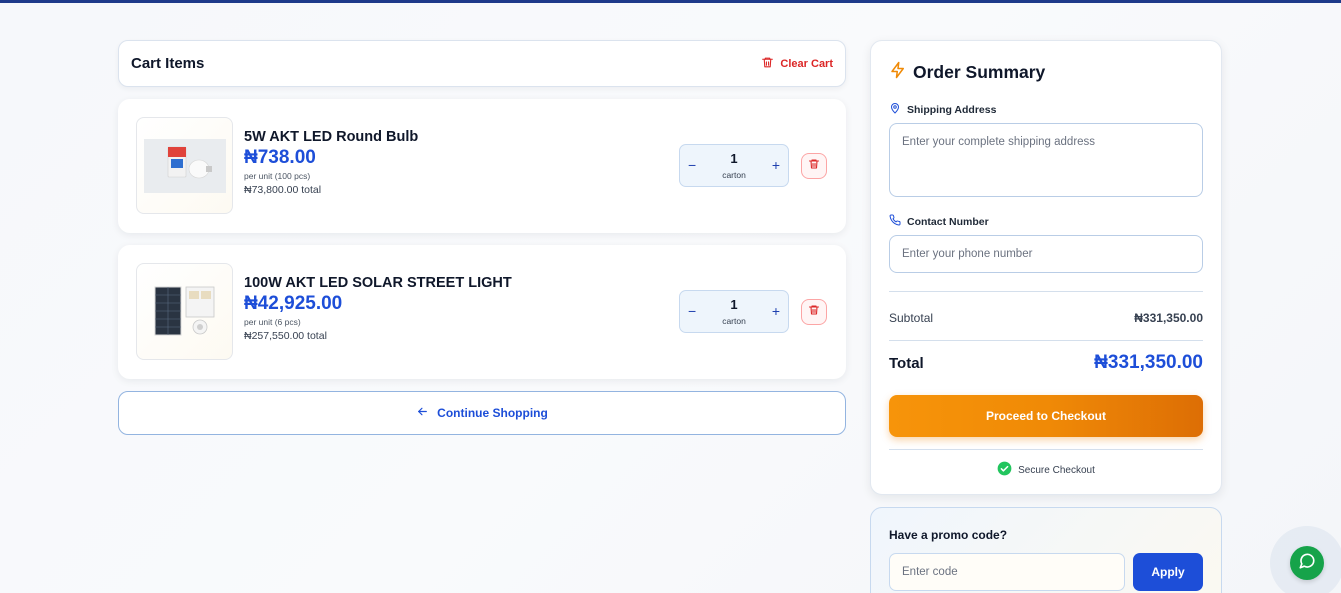 This screenshot has height=593, width=1341. I want to click on continue-shopping-label: Continue Shopping, so click(492, 413).